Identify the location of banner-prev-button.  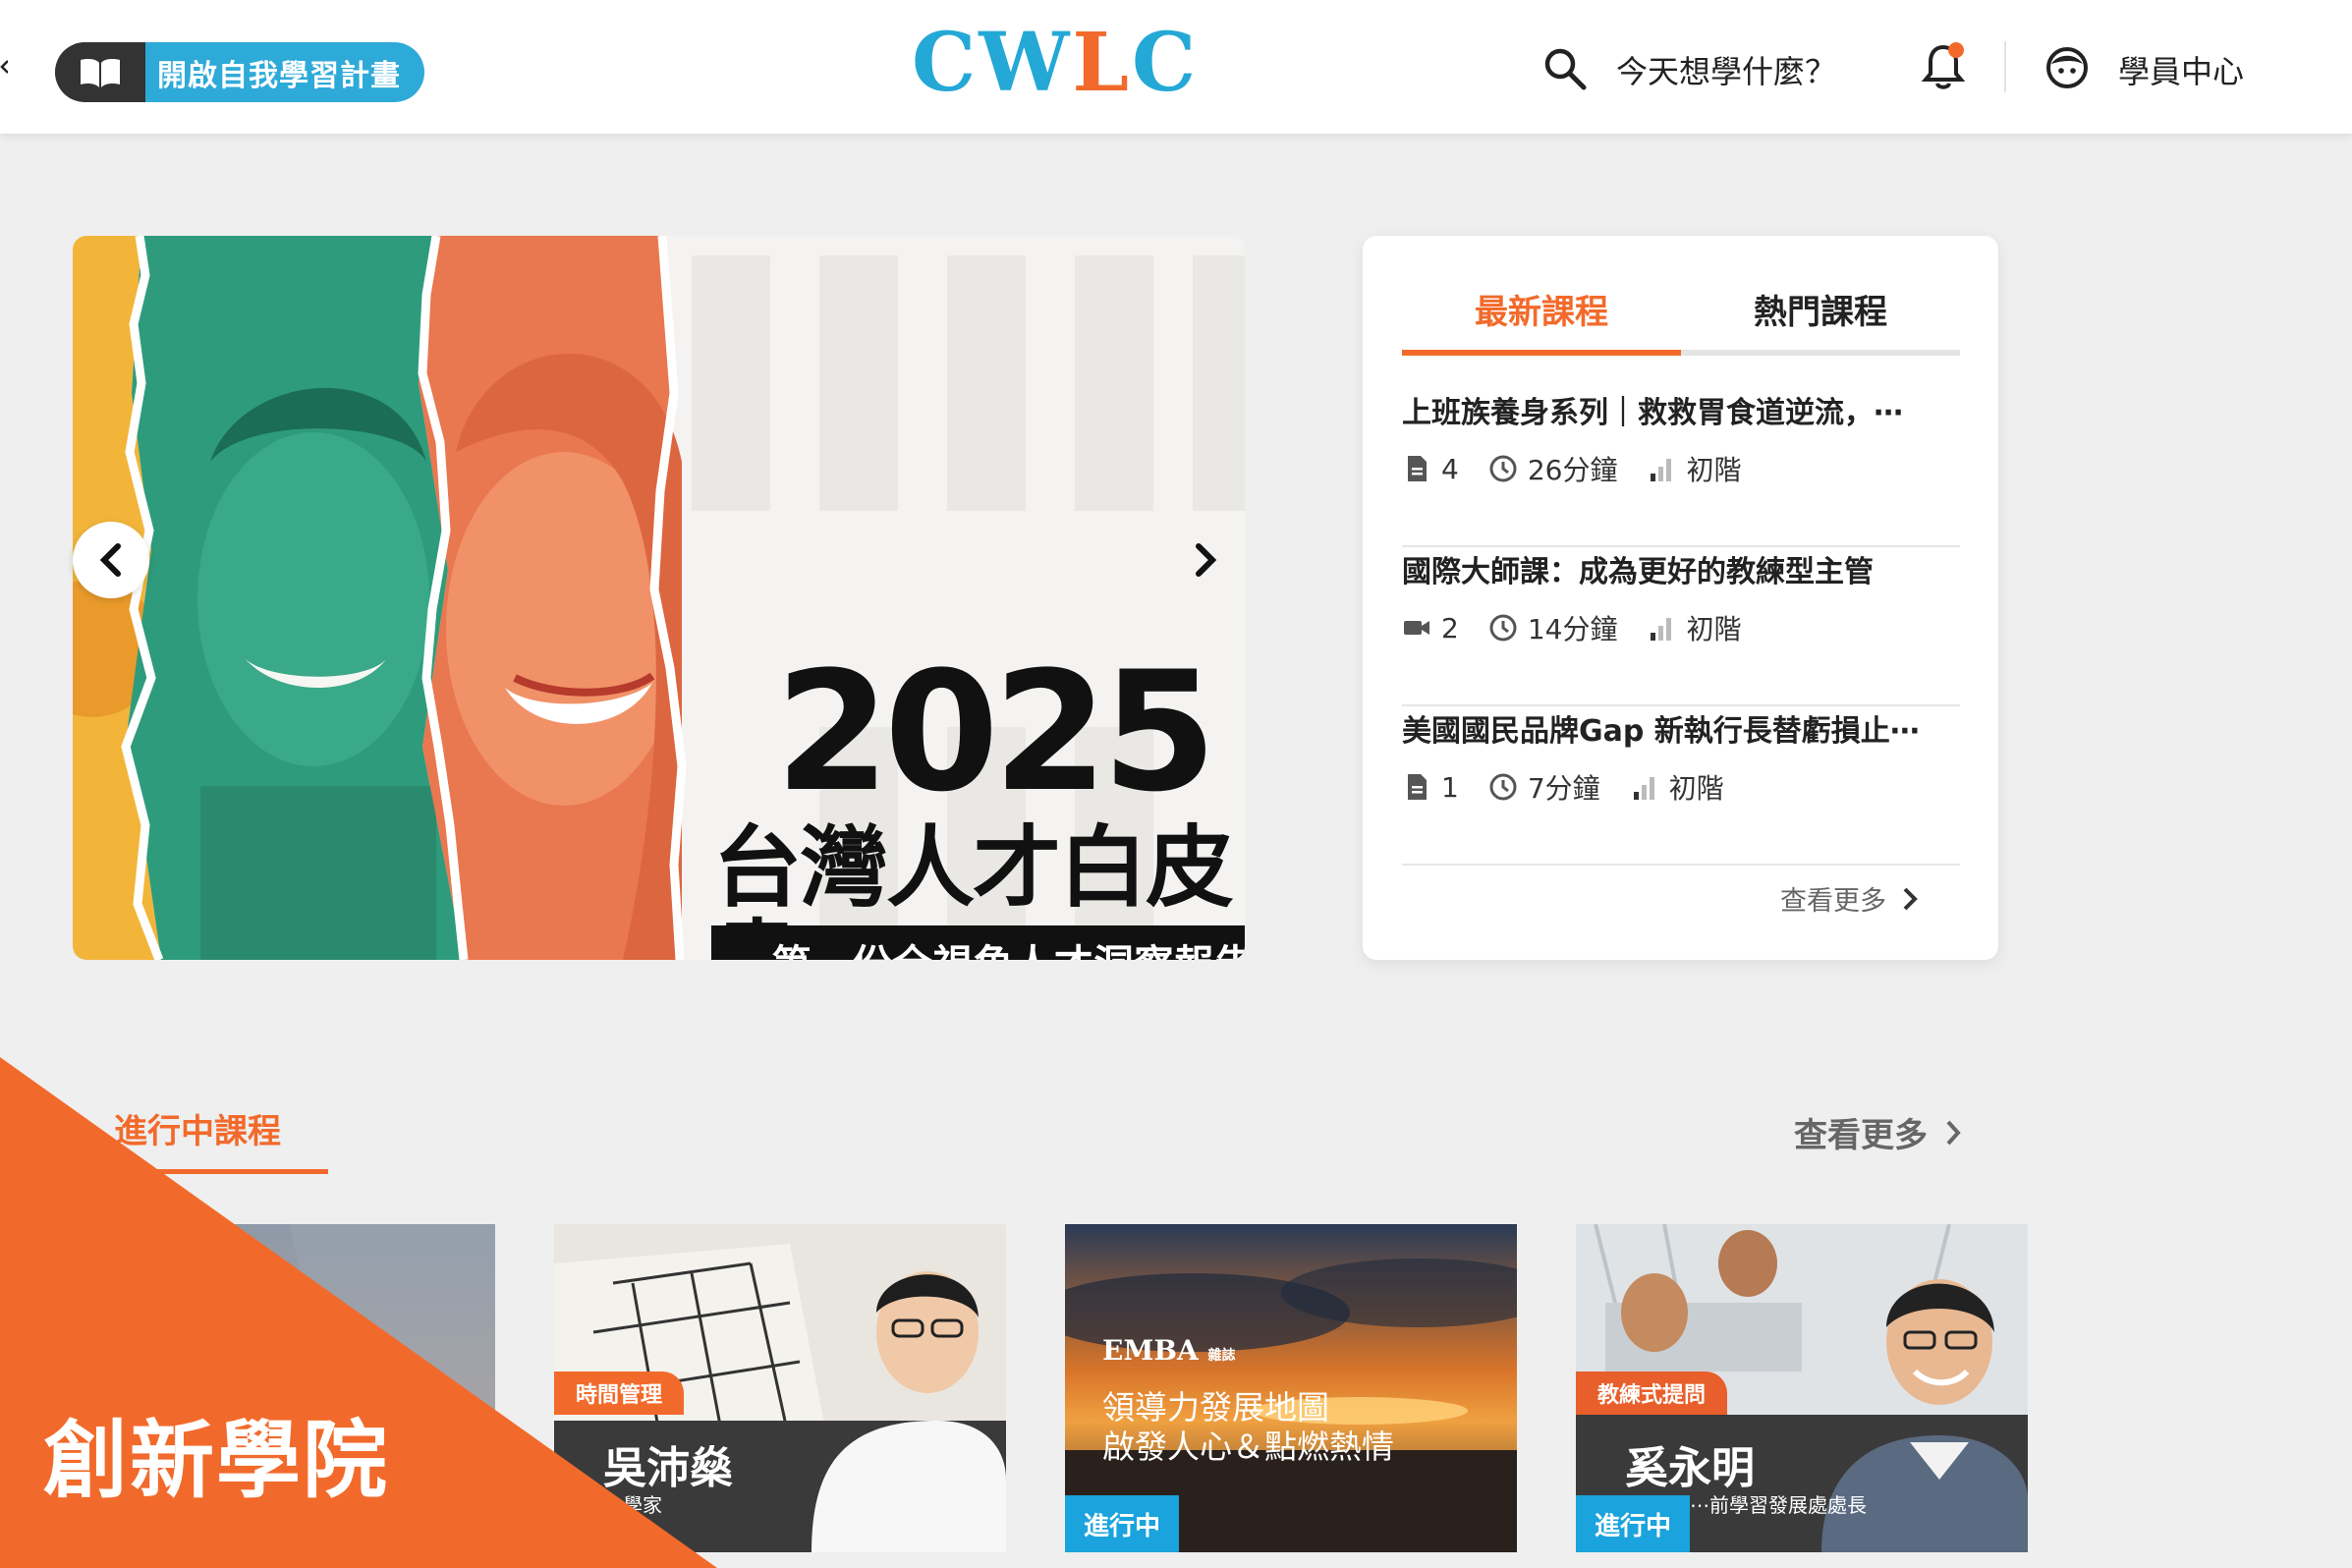
(111, 560).